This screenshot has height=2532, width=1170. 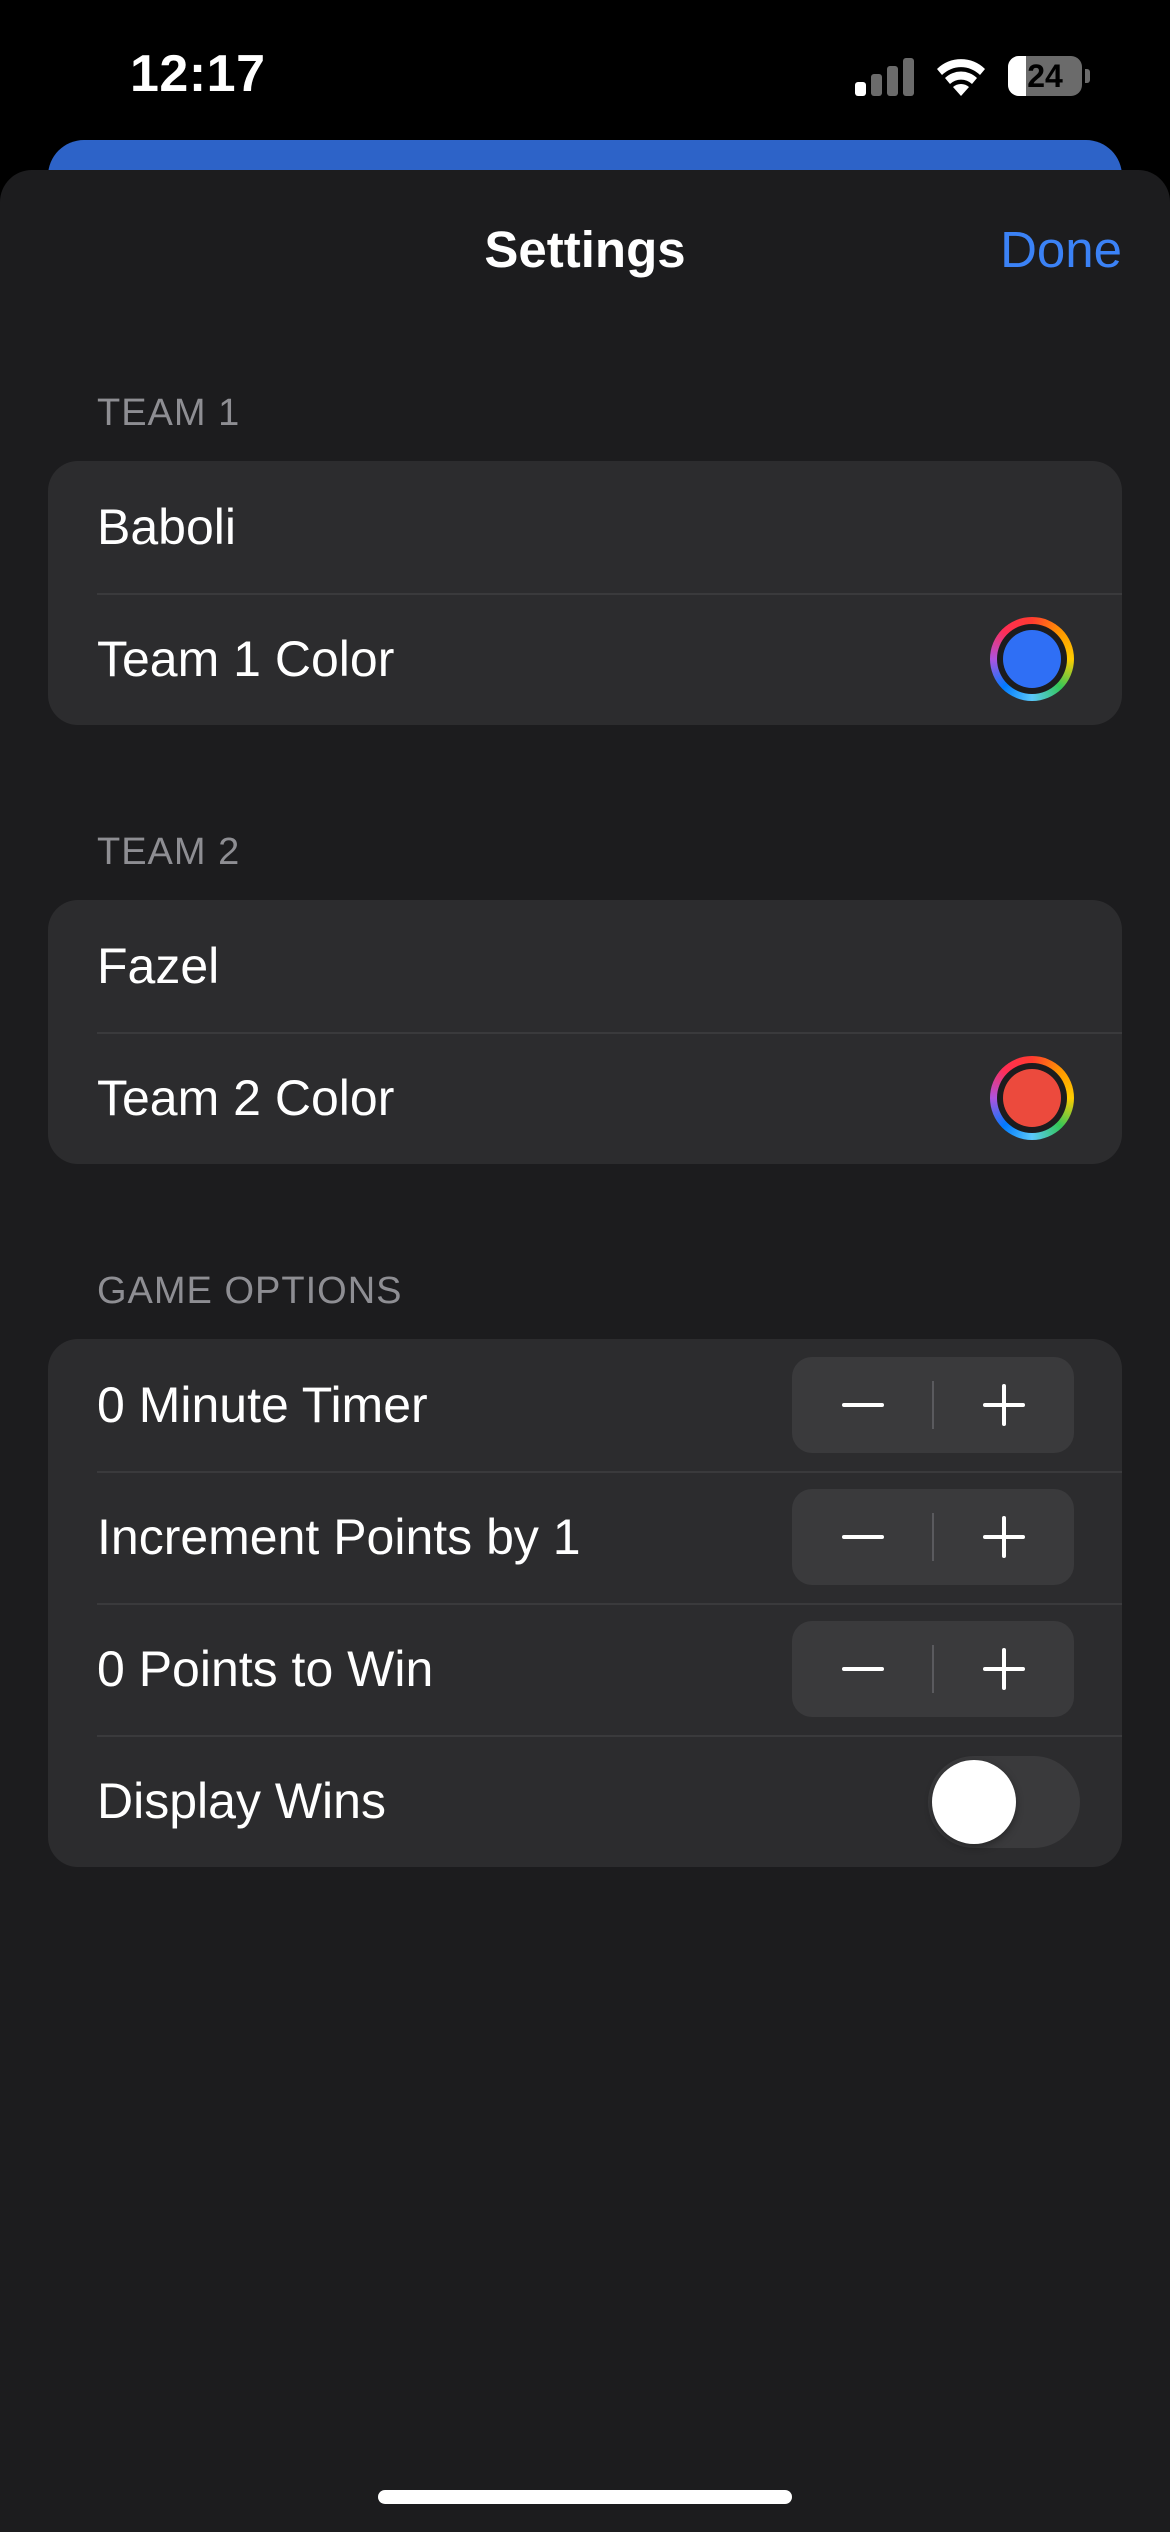 I want to click on home-indicator, so click(x=585, y=2497).